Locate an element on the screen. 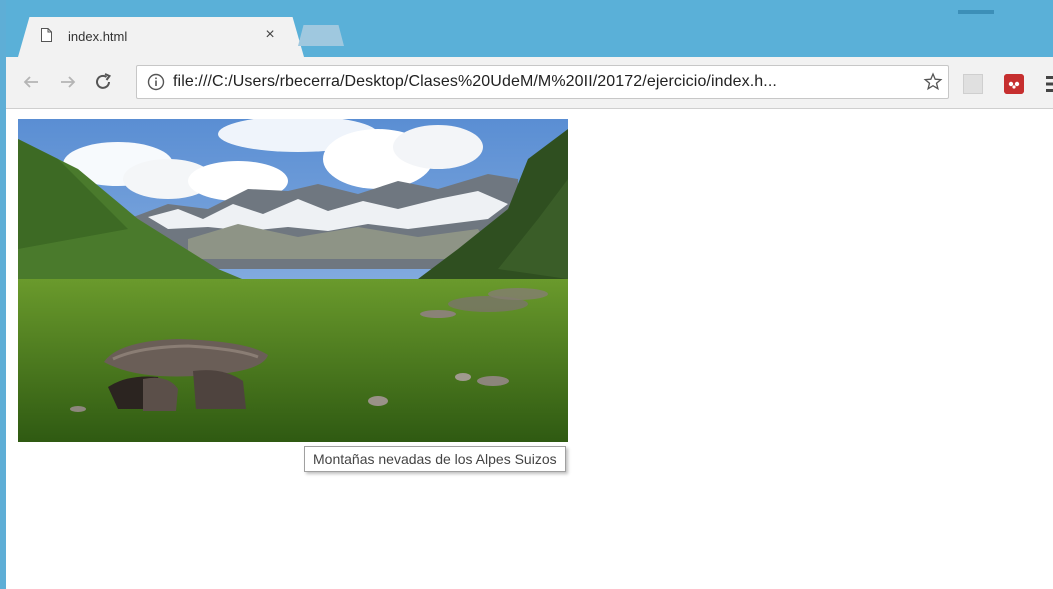  back-arrow-icon is located at coordinates (31, 82).